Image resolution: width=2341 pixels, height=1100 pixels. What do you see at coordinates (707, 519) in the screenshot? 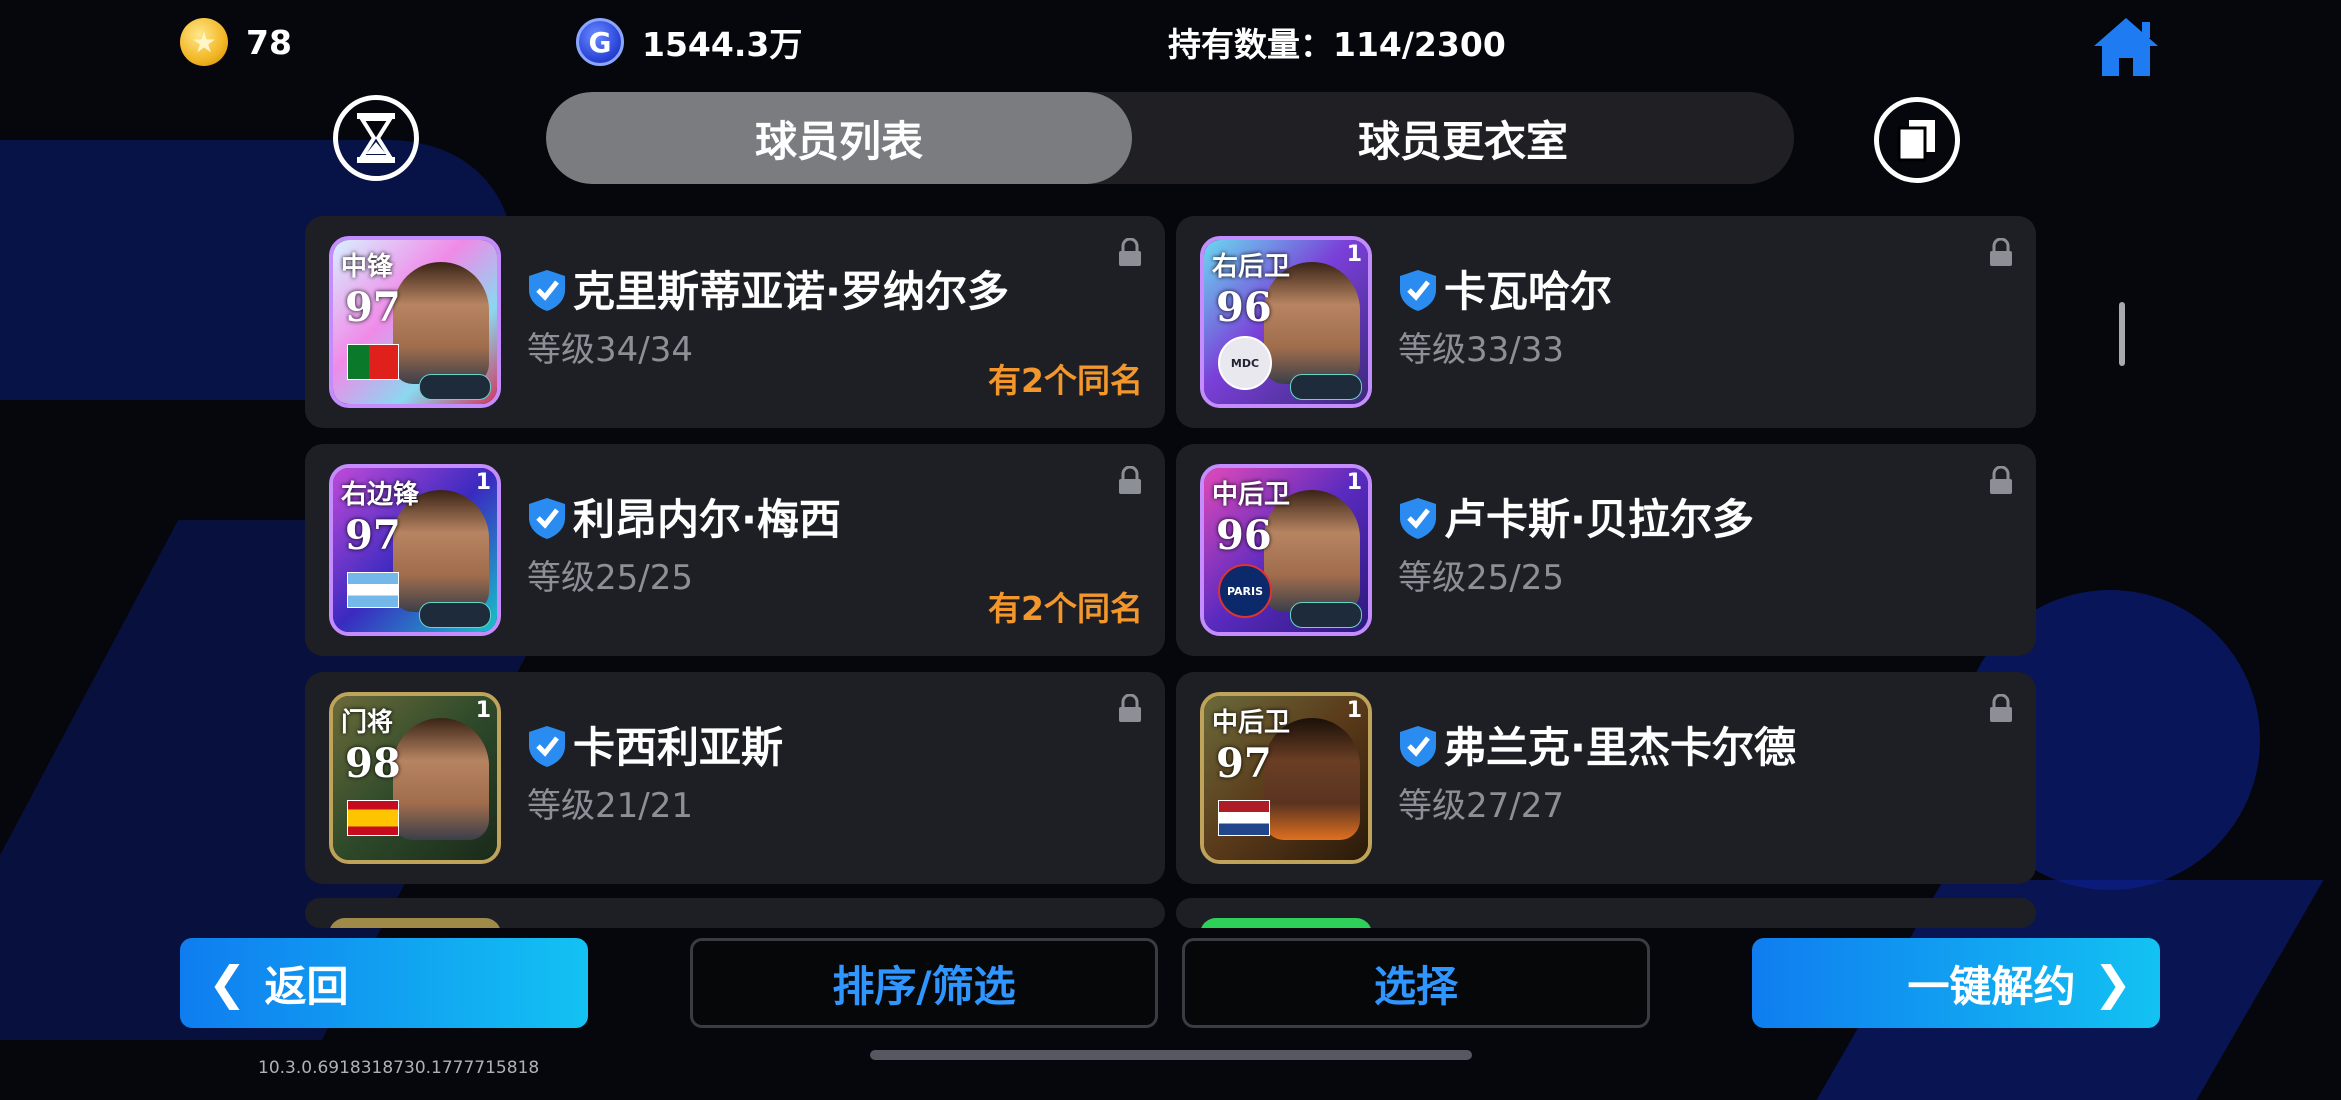
I see `player-name: 利昂内尔·梅西` at bounding box center [707, 519].